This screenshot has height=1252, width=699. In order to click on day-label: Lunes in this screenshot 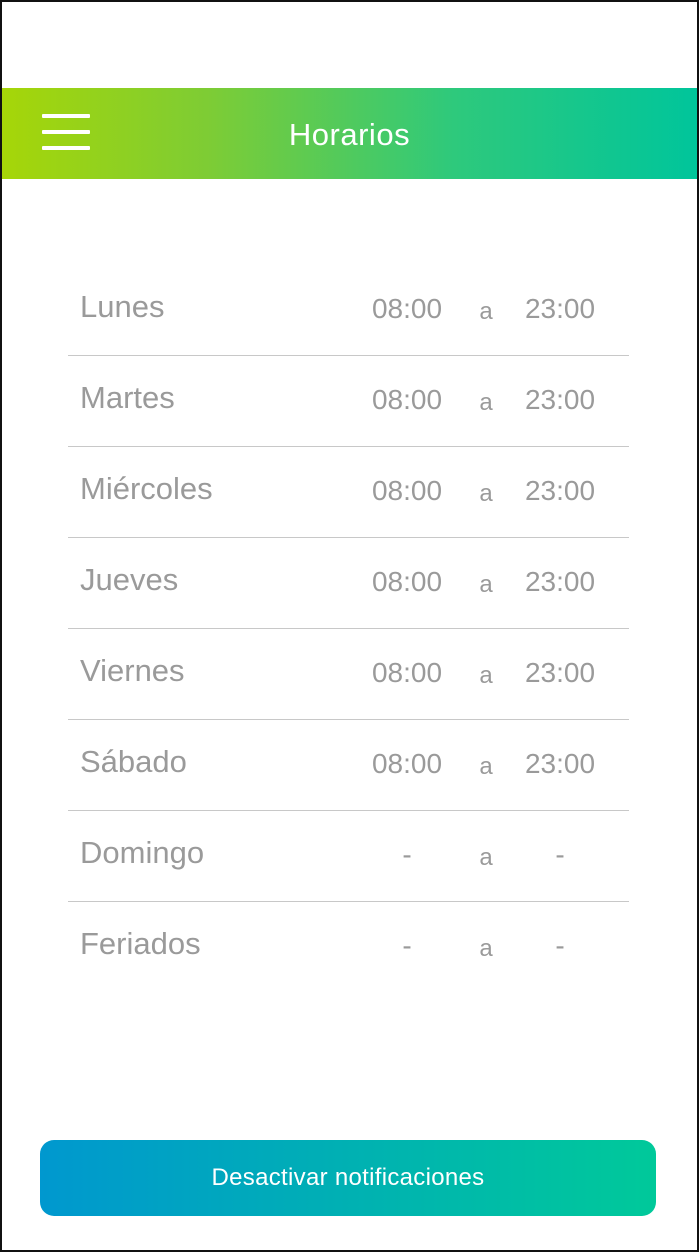, I will do `click(122, 306)`.